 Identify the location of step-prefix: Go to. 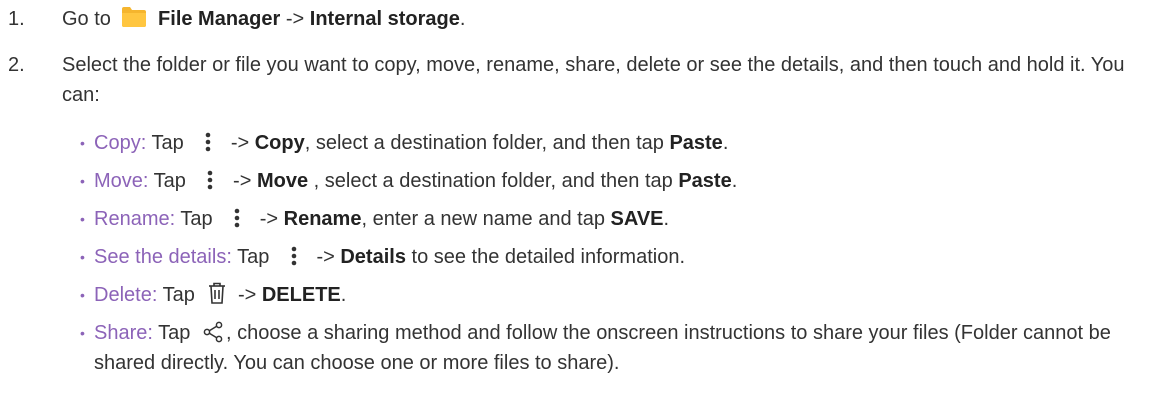
(86, 19).